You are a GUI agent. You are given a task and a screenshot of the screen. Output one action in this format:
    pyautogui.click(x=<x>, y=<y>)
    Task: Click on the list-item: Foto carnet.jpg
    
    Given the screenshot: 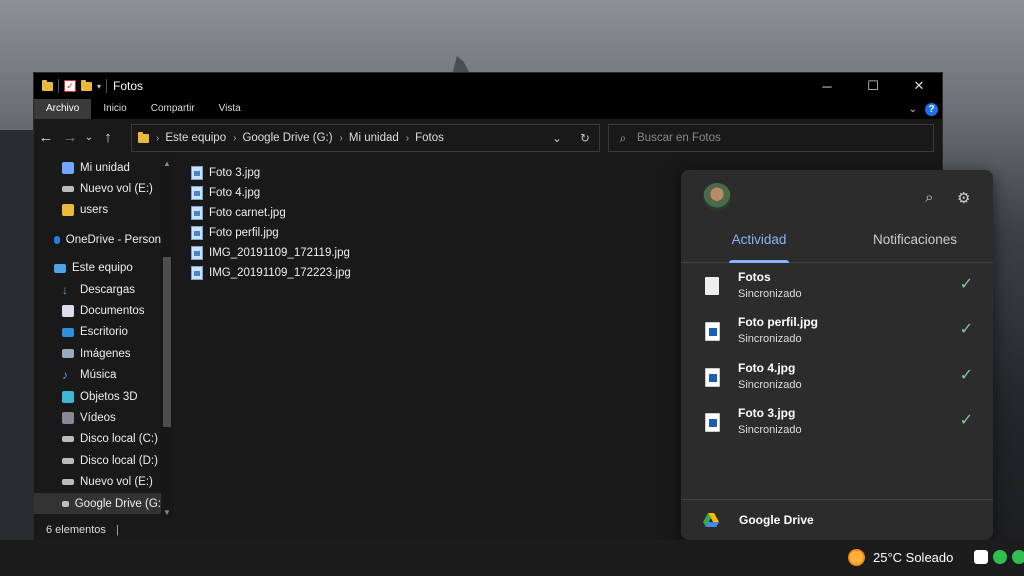 What is the action you would take?
    pyautogui.click(x=271, y=213)
    